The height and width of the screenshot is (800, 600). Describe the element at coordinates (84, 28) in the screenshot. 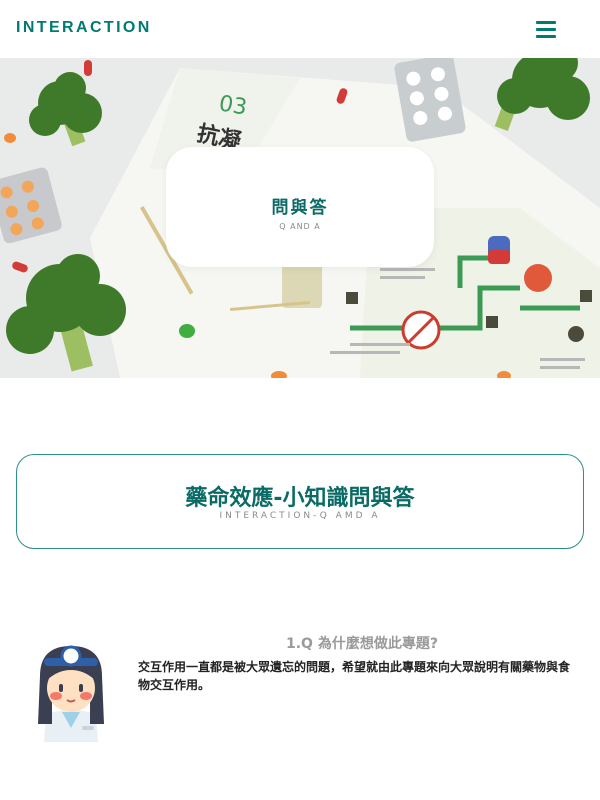

I see `site-logo: INTERACTION` at that location.